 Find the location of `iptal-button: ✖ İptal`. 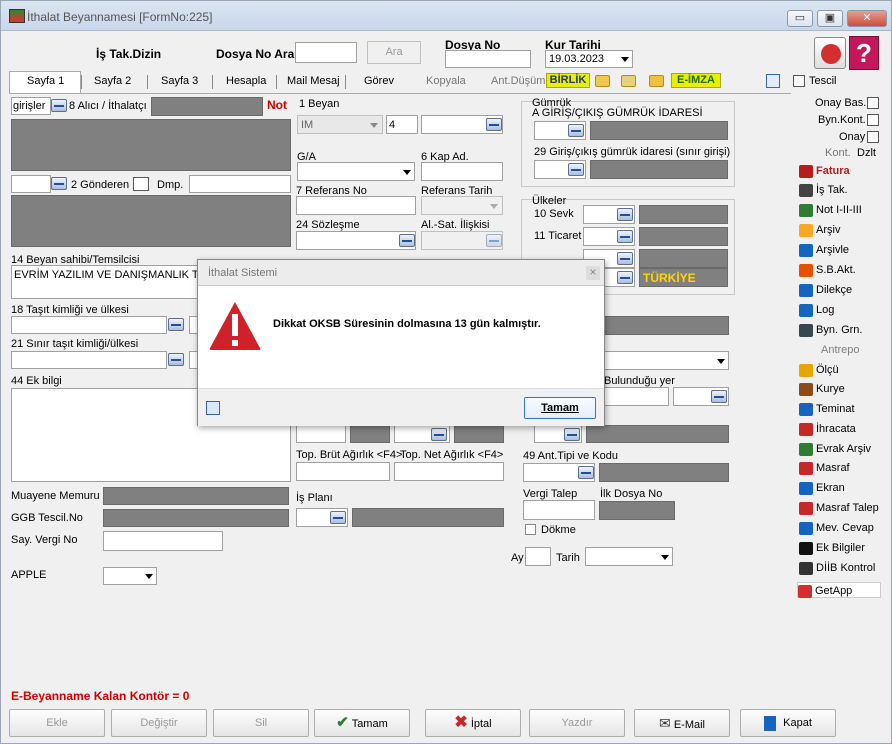

iptal-button: ✖ İptal is located at coordinates (473, 723).